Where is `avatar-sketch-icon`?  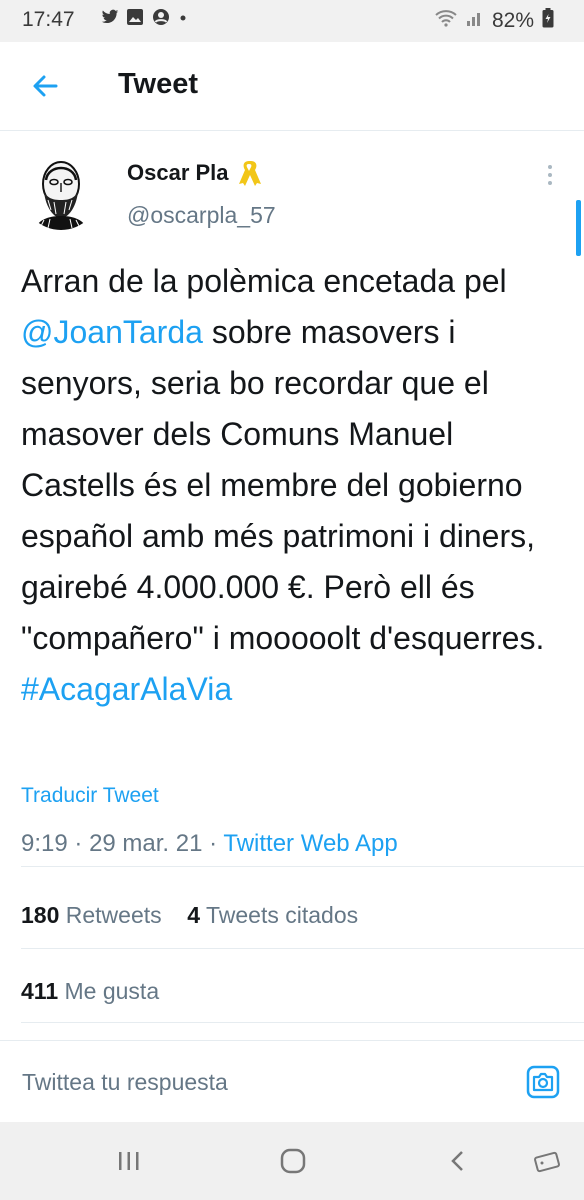 avatar-sketch-icon is located at coordinates (61, 191).